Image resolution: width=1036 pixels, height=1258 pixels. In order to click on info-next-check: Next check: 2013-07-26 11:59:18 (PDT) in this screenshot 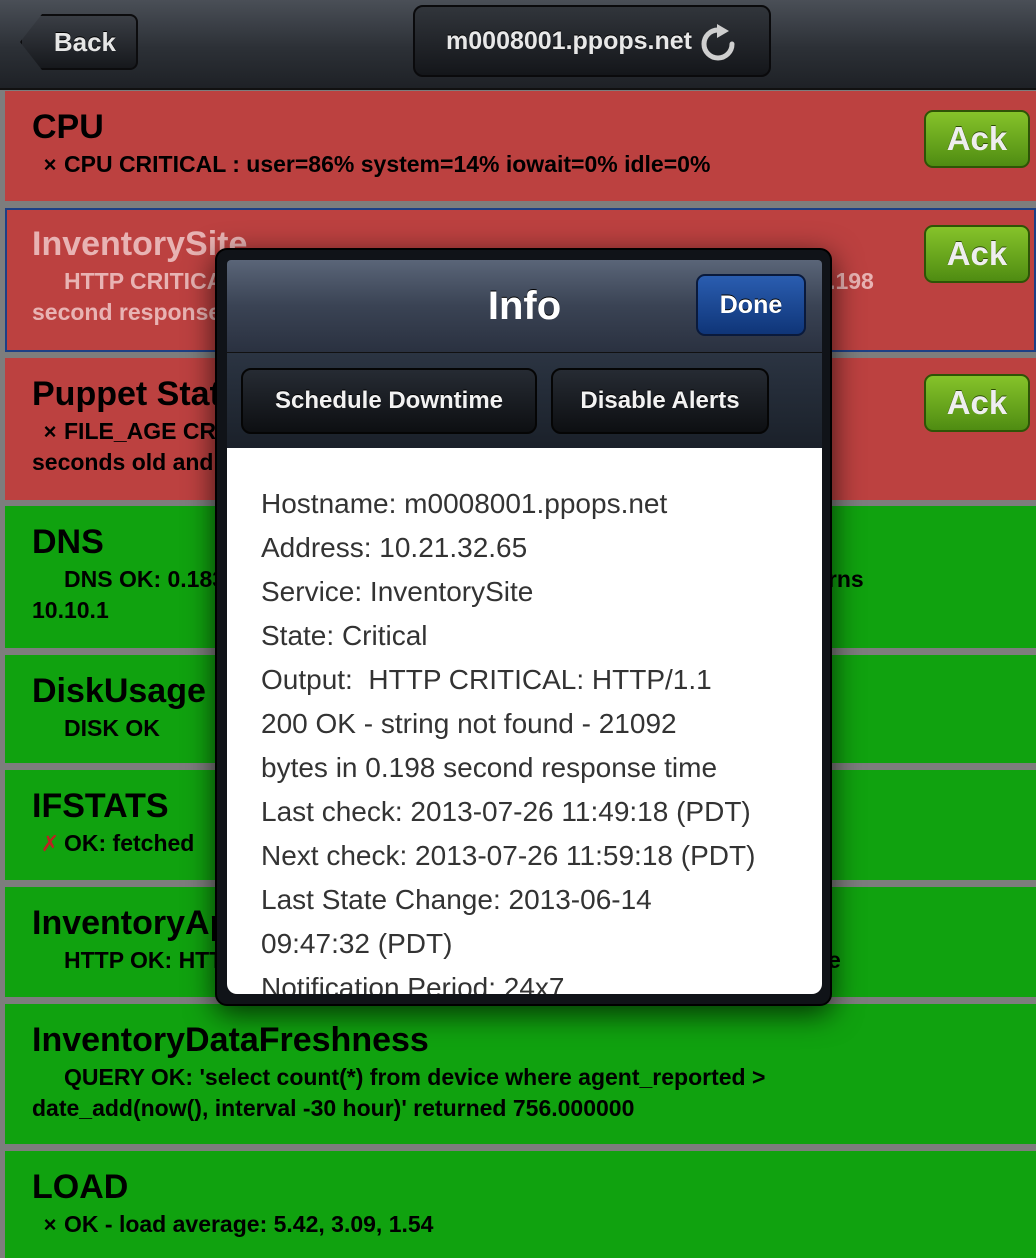, I will do `click(508, 855)`.